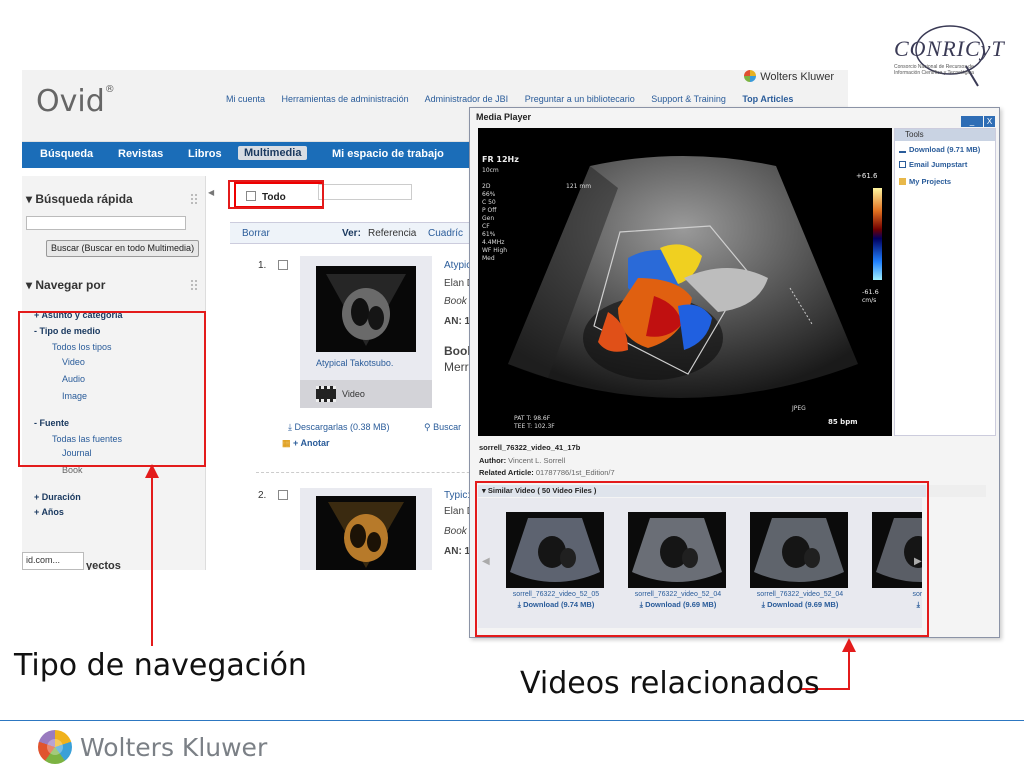 The height and width of the screenshot is (768, 1024). I want to click on patient-temp-label: PAT T: 98.6F, so click(532, 418).